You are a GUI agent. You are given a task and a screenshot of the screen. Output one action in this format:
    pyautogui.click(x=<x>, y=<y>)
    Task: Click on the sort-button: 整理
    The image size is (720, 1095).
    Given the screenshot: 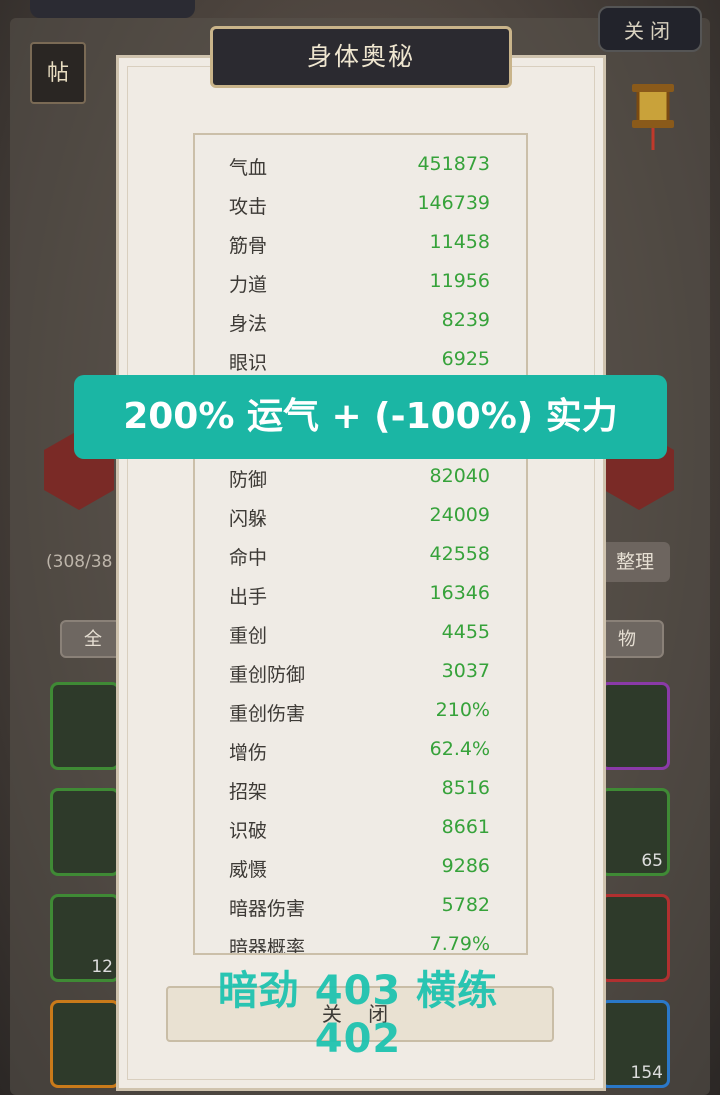 What is the action you would take?
    pyautogui.click(x=635, y=562)
    